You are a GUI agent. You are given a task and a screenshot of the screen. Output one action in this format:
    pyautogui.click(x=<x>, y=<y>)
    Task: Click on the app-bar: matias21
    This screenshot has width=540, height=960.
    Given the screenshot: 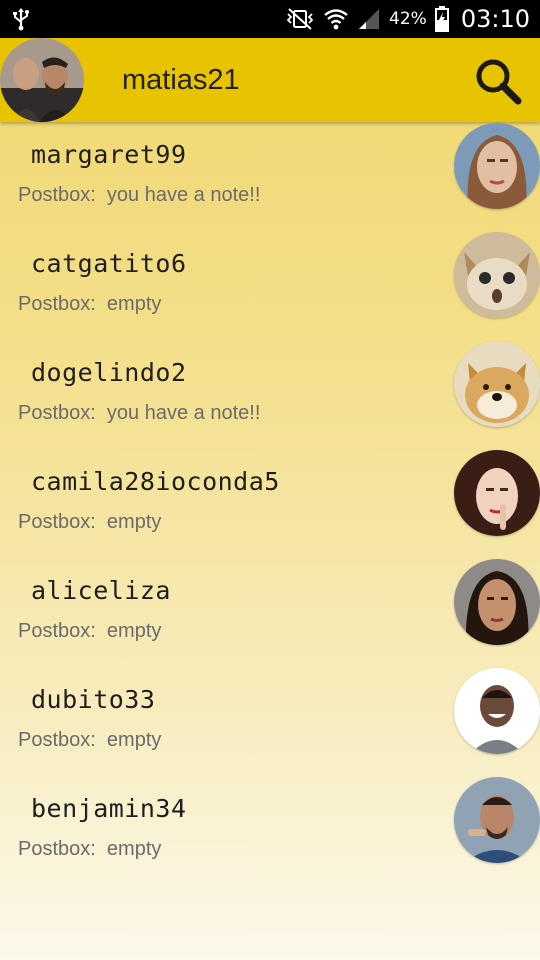 What is the action you would take?
    pyautogui.click(x=270, y=80)
    